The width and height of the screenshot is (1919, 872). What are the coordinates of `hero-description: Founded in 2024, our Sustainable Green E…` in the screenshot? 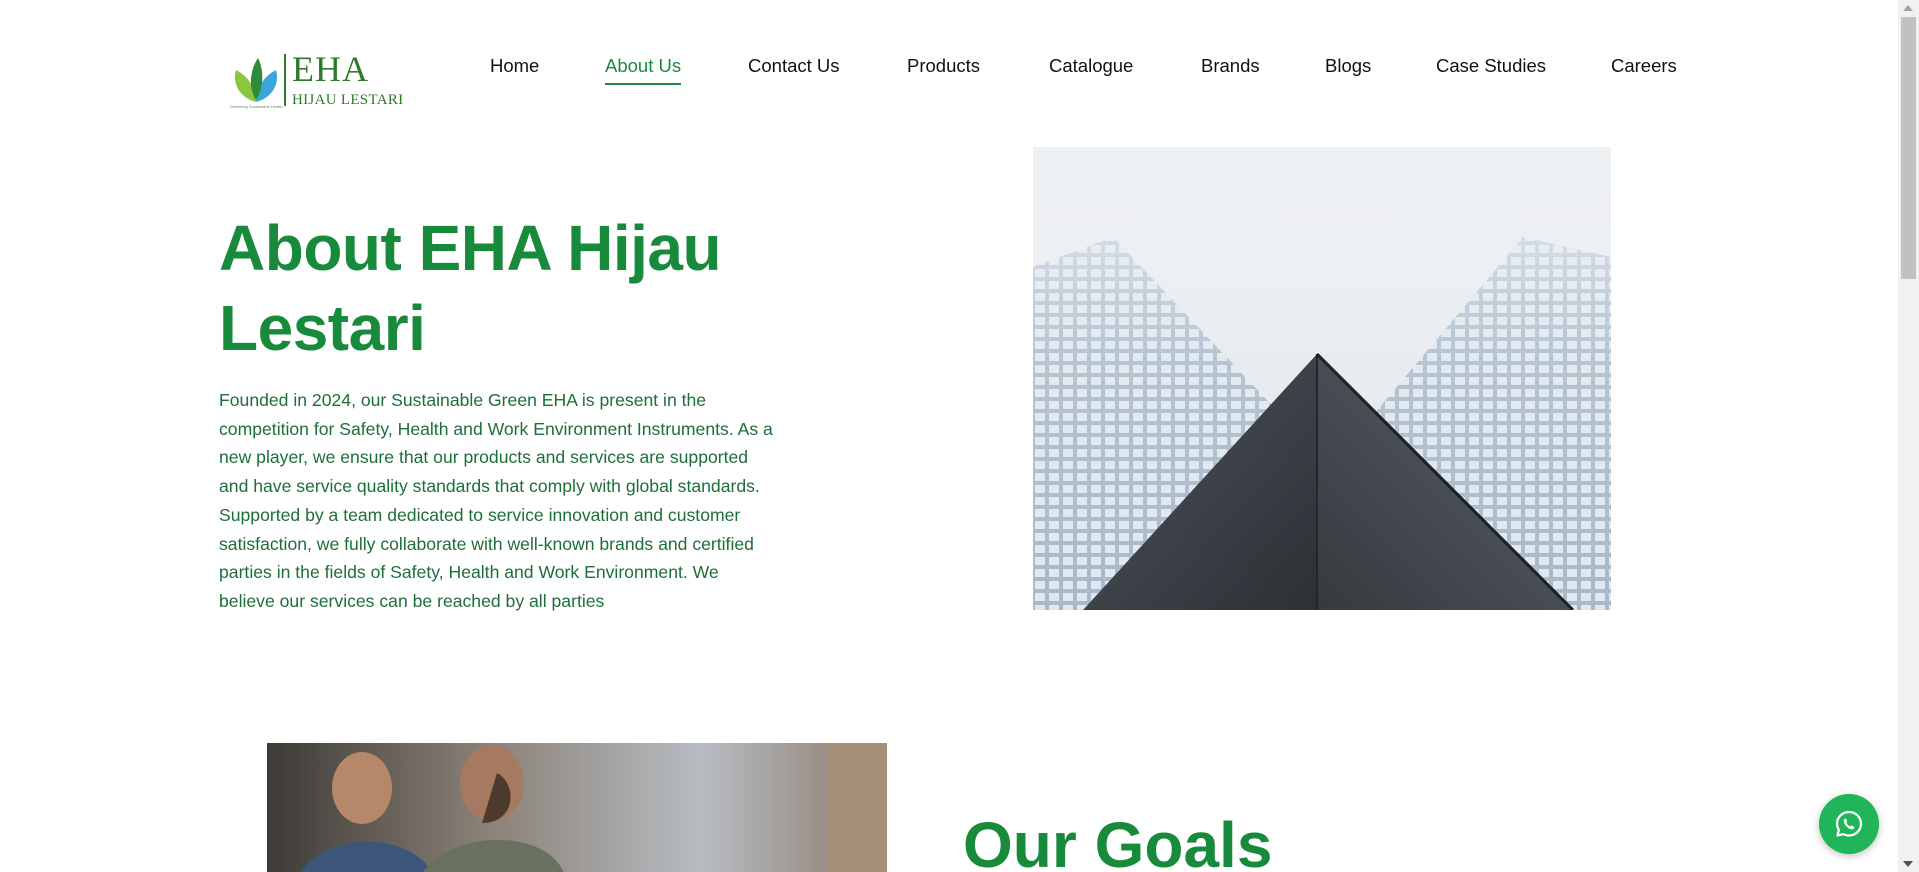 It's located at (496, 500).